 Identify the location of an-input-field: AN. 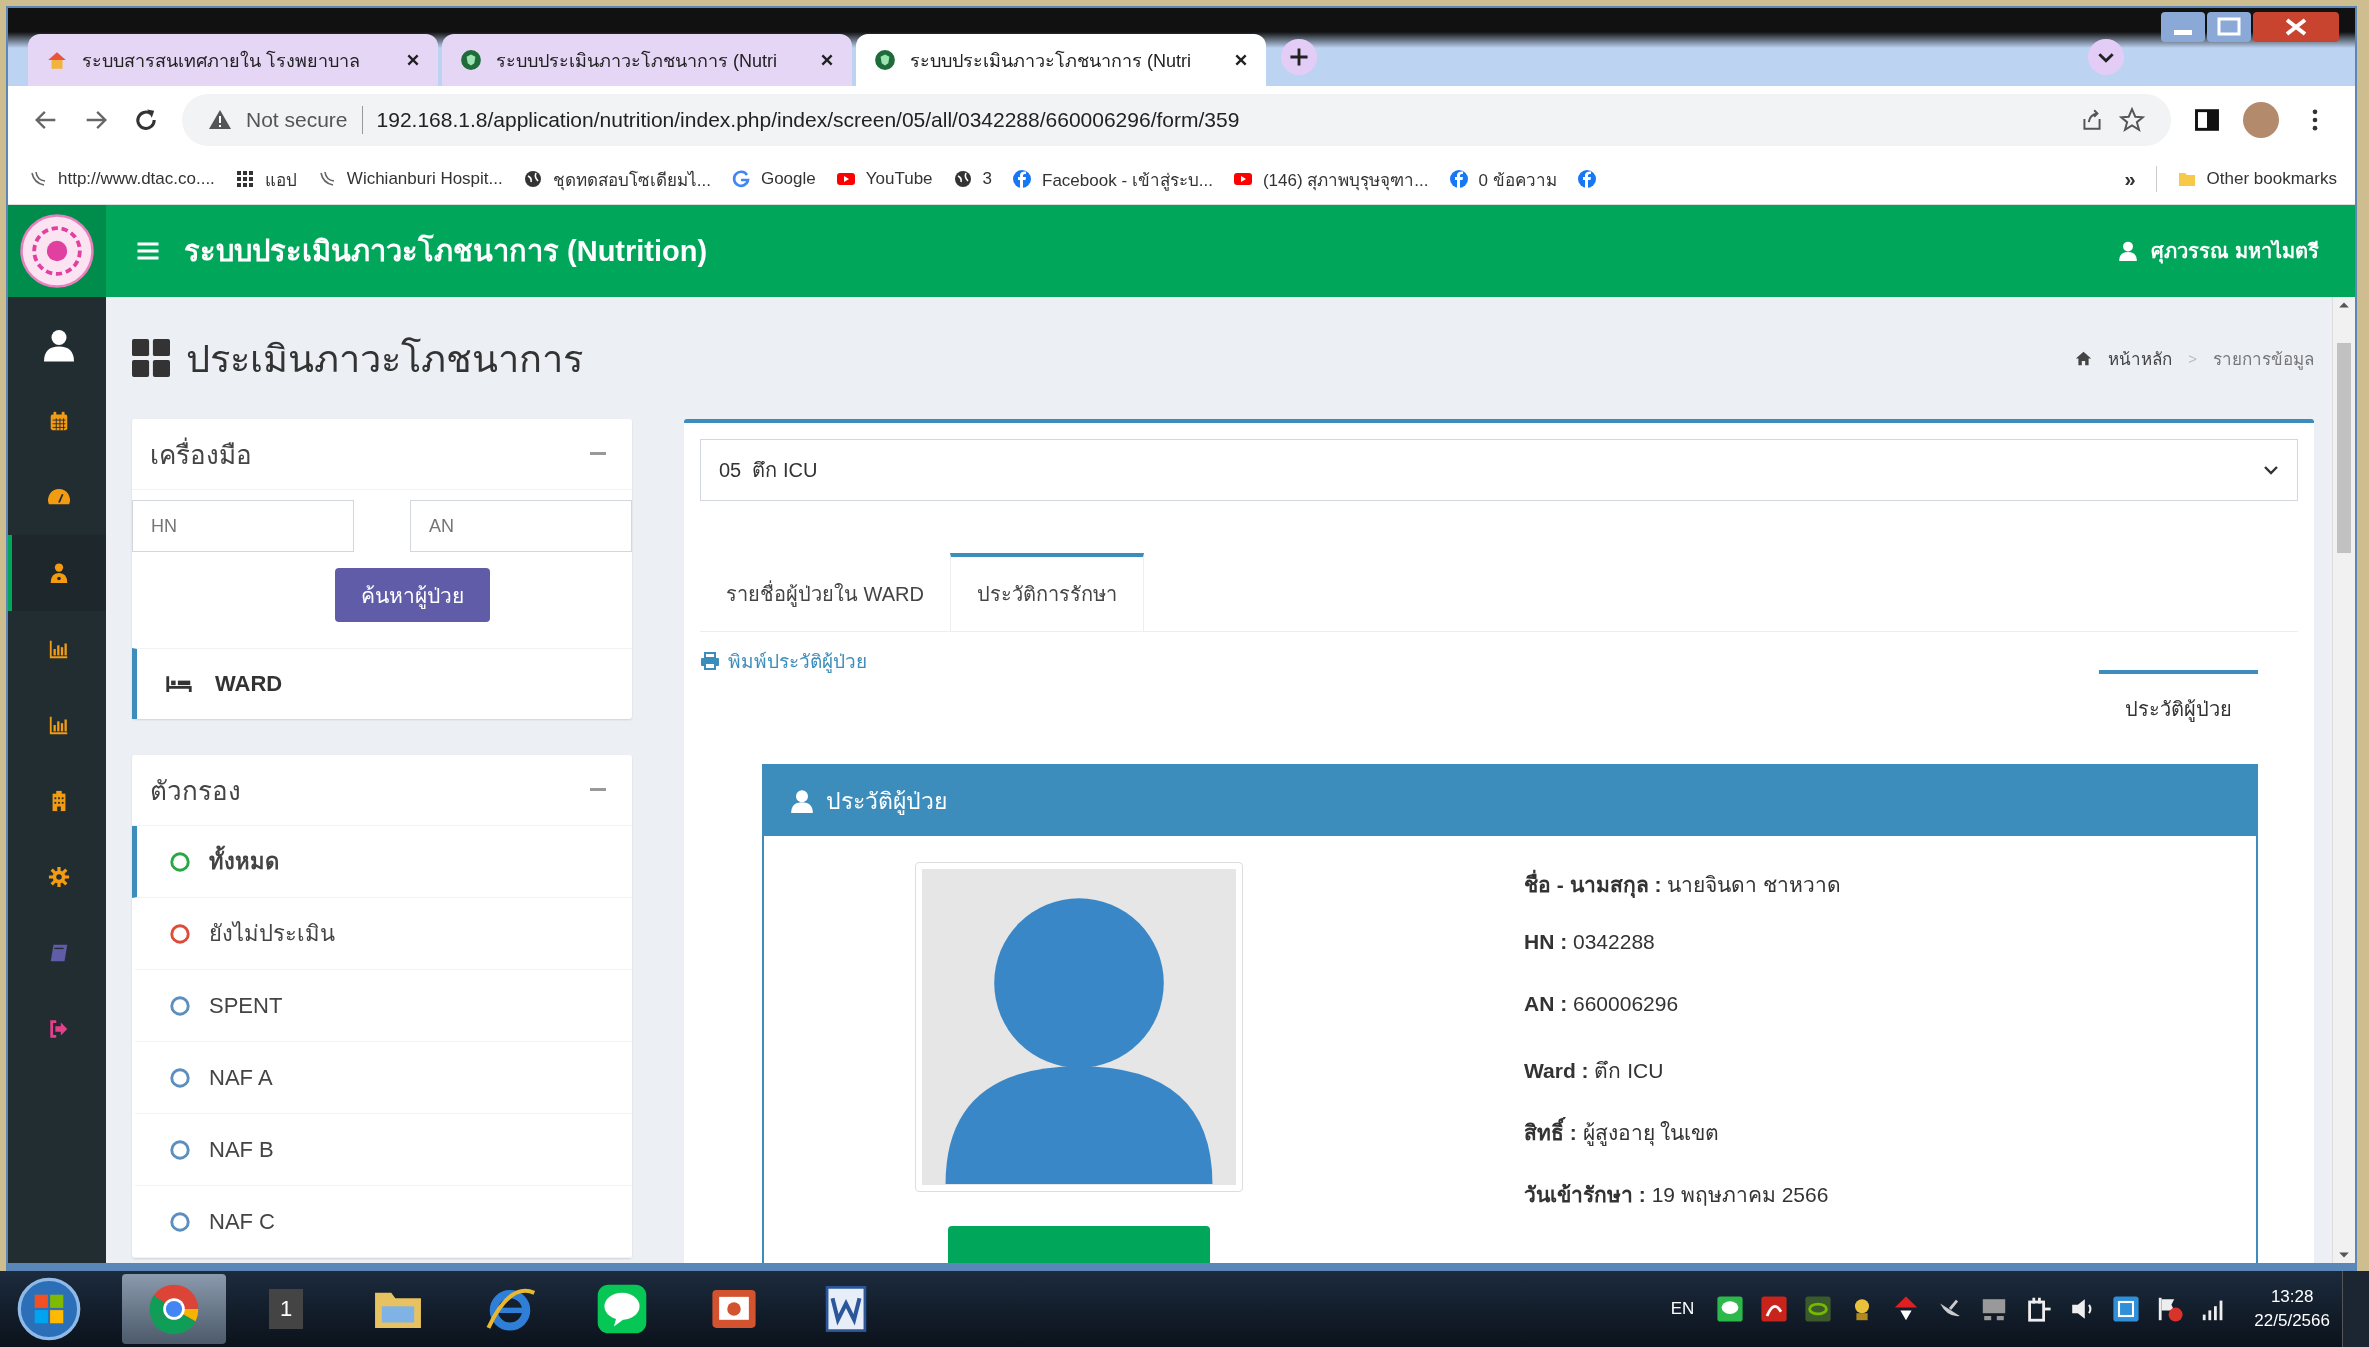
(521, 526).